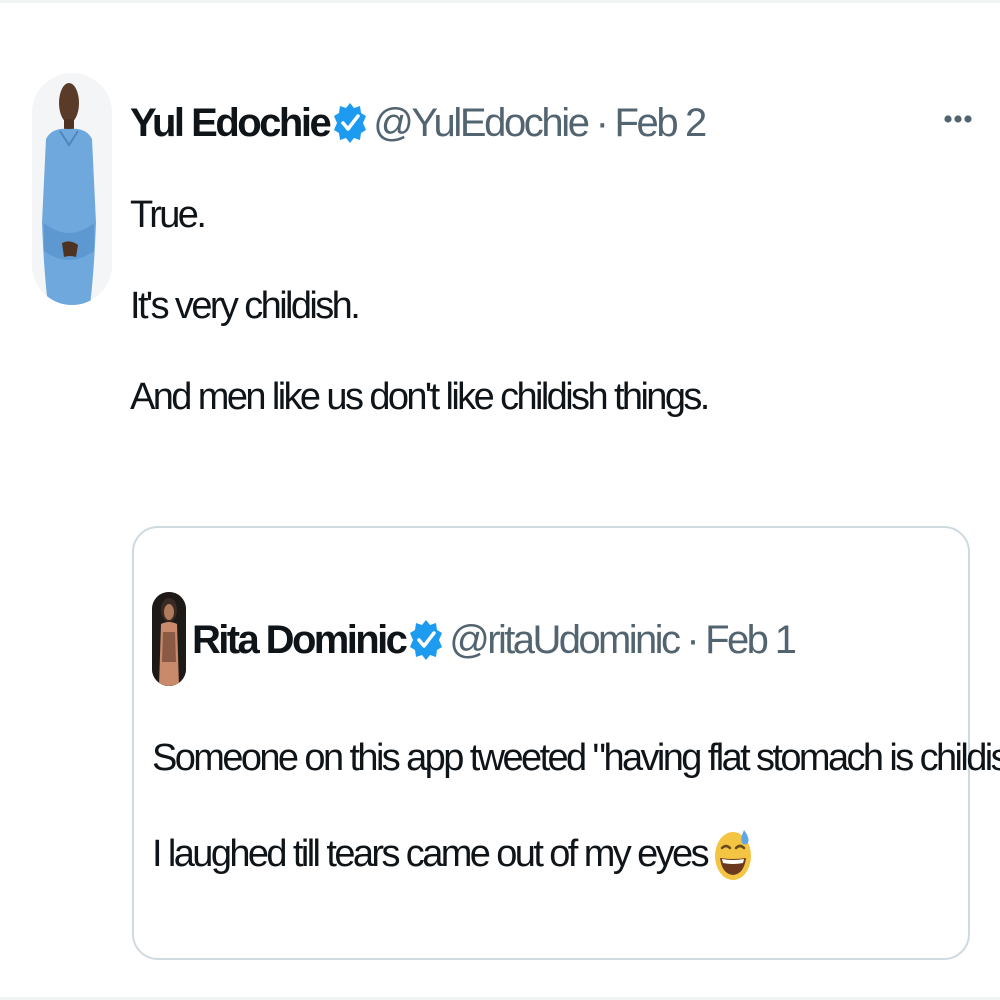 This screenshot has width=1000, height=1000. Describe the element at coordinates (661, 123) in the screenshot. I see `tweet-date: Feb 2` at that location.